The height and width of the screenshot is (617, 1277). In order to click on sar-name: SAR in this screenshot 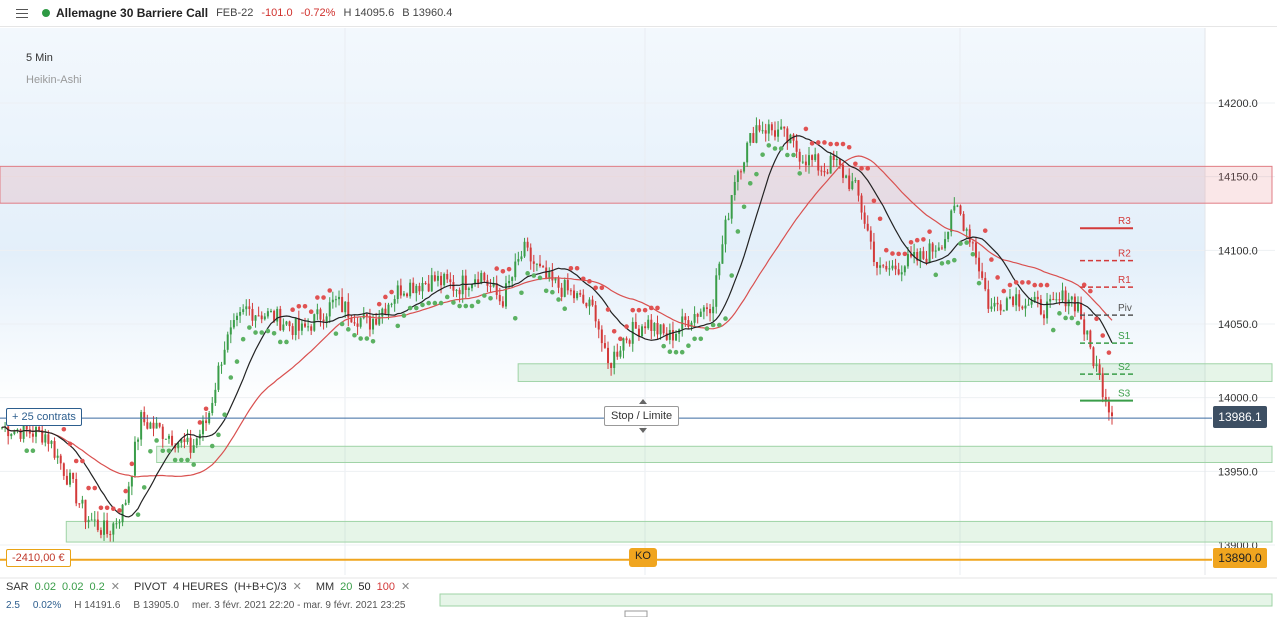, I will do `click(17, 587)`.